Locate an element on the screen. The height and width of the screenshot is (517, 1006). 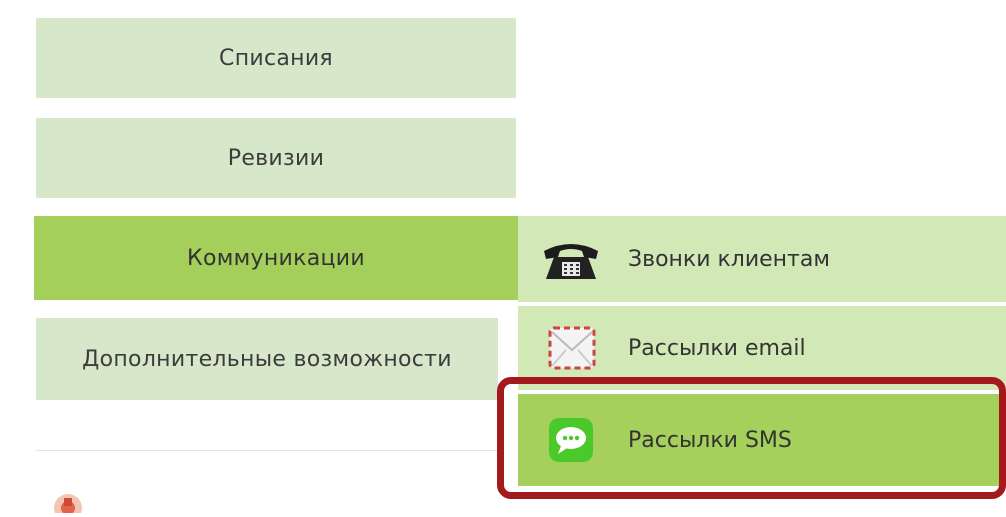
email-envelope-icon is located at coordinates (571, 348).